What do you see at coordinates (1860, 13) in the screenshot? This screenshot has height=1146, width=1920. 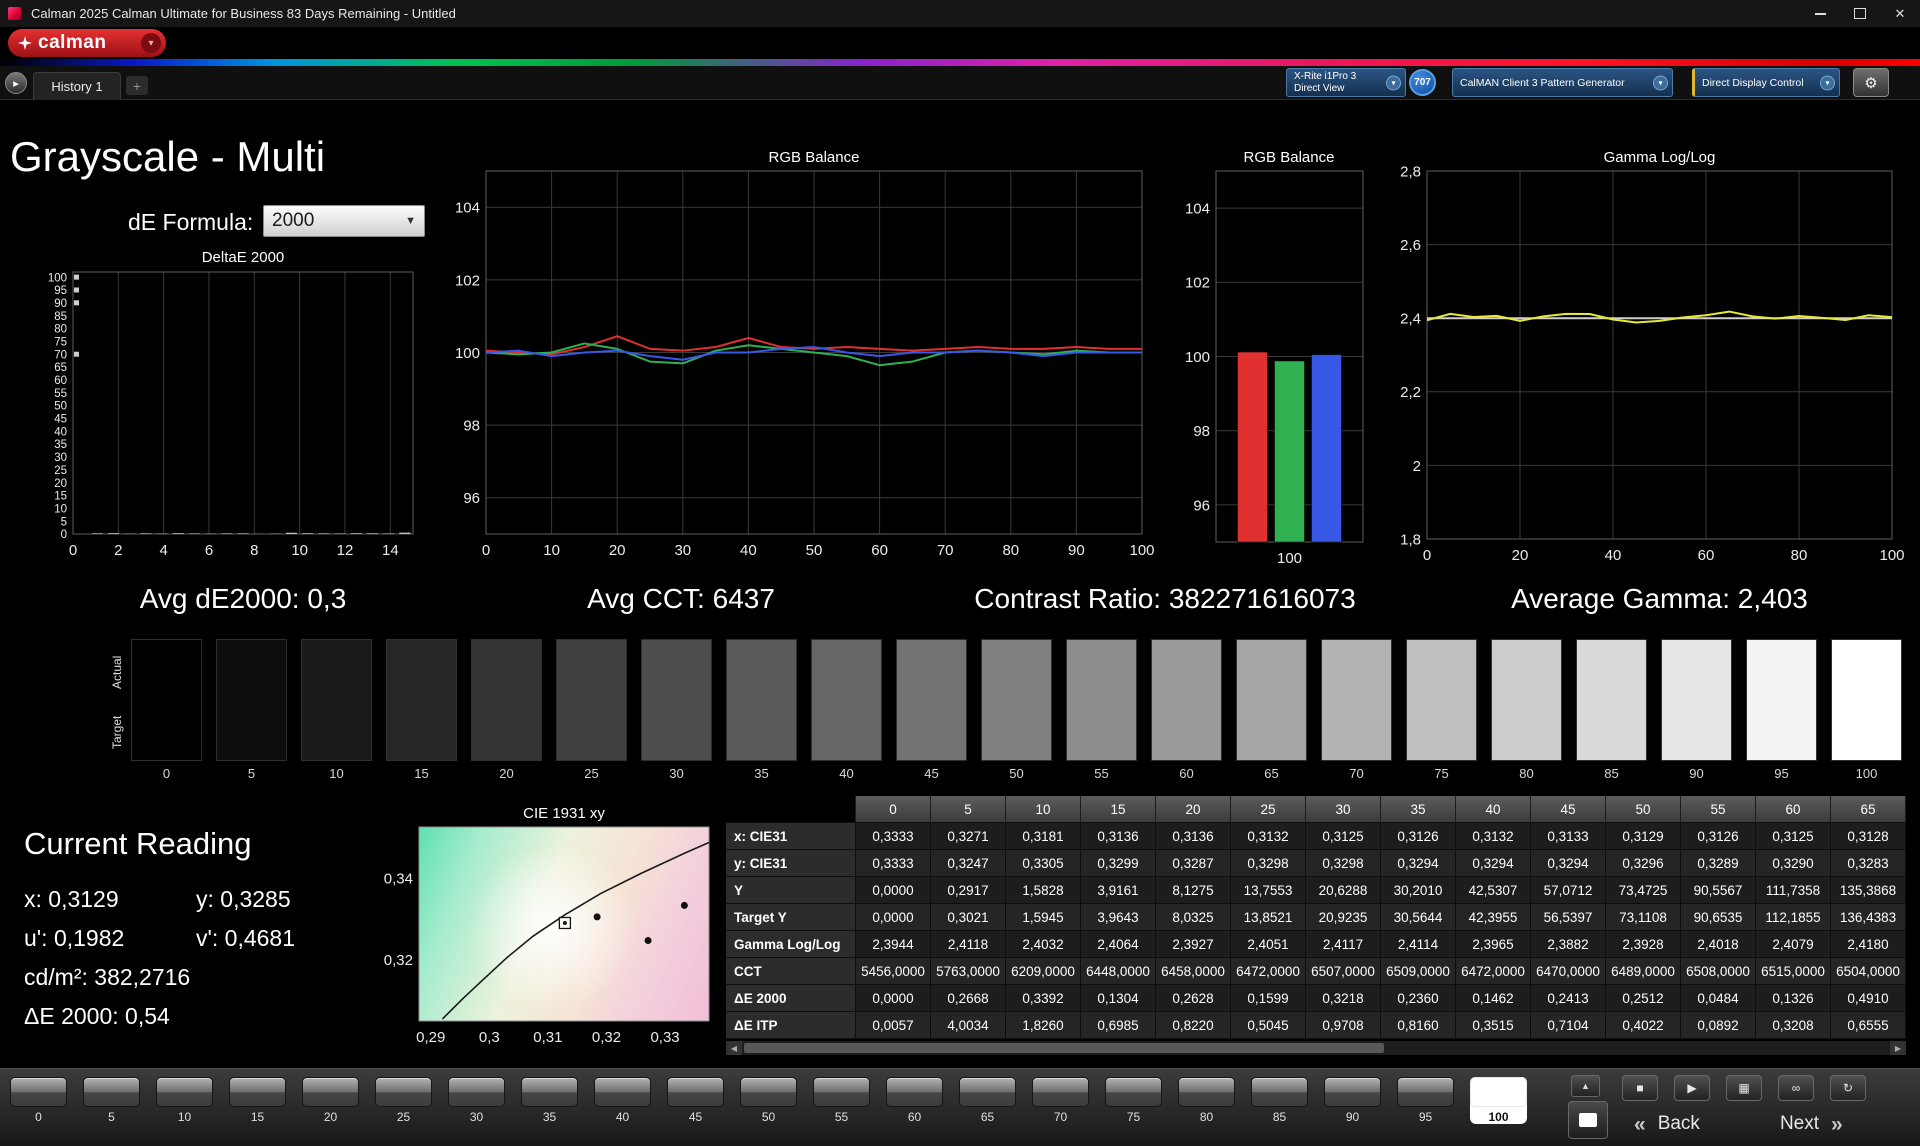 I see `maximize-button` at bounding box center [1860, 13].